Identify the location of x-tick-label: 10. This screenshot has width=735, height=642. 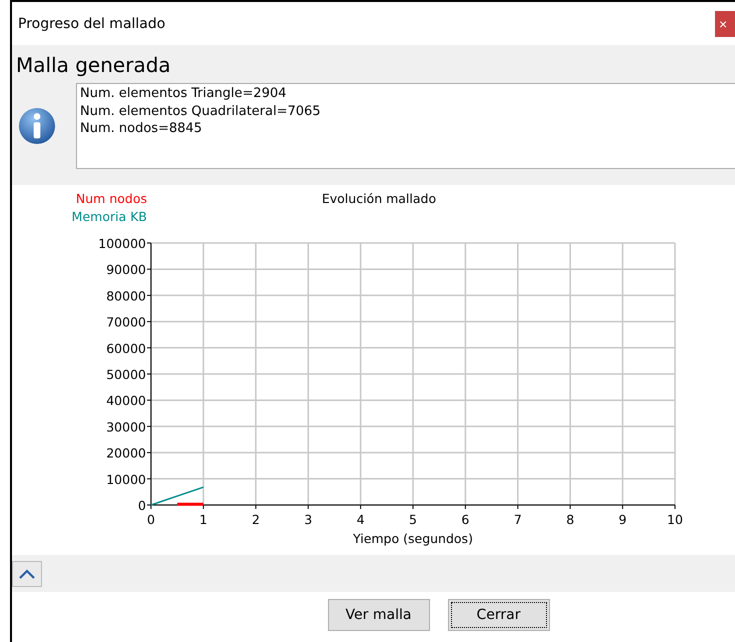
(675, 519).